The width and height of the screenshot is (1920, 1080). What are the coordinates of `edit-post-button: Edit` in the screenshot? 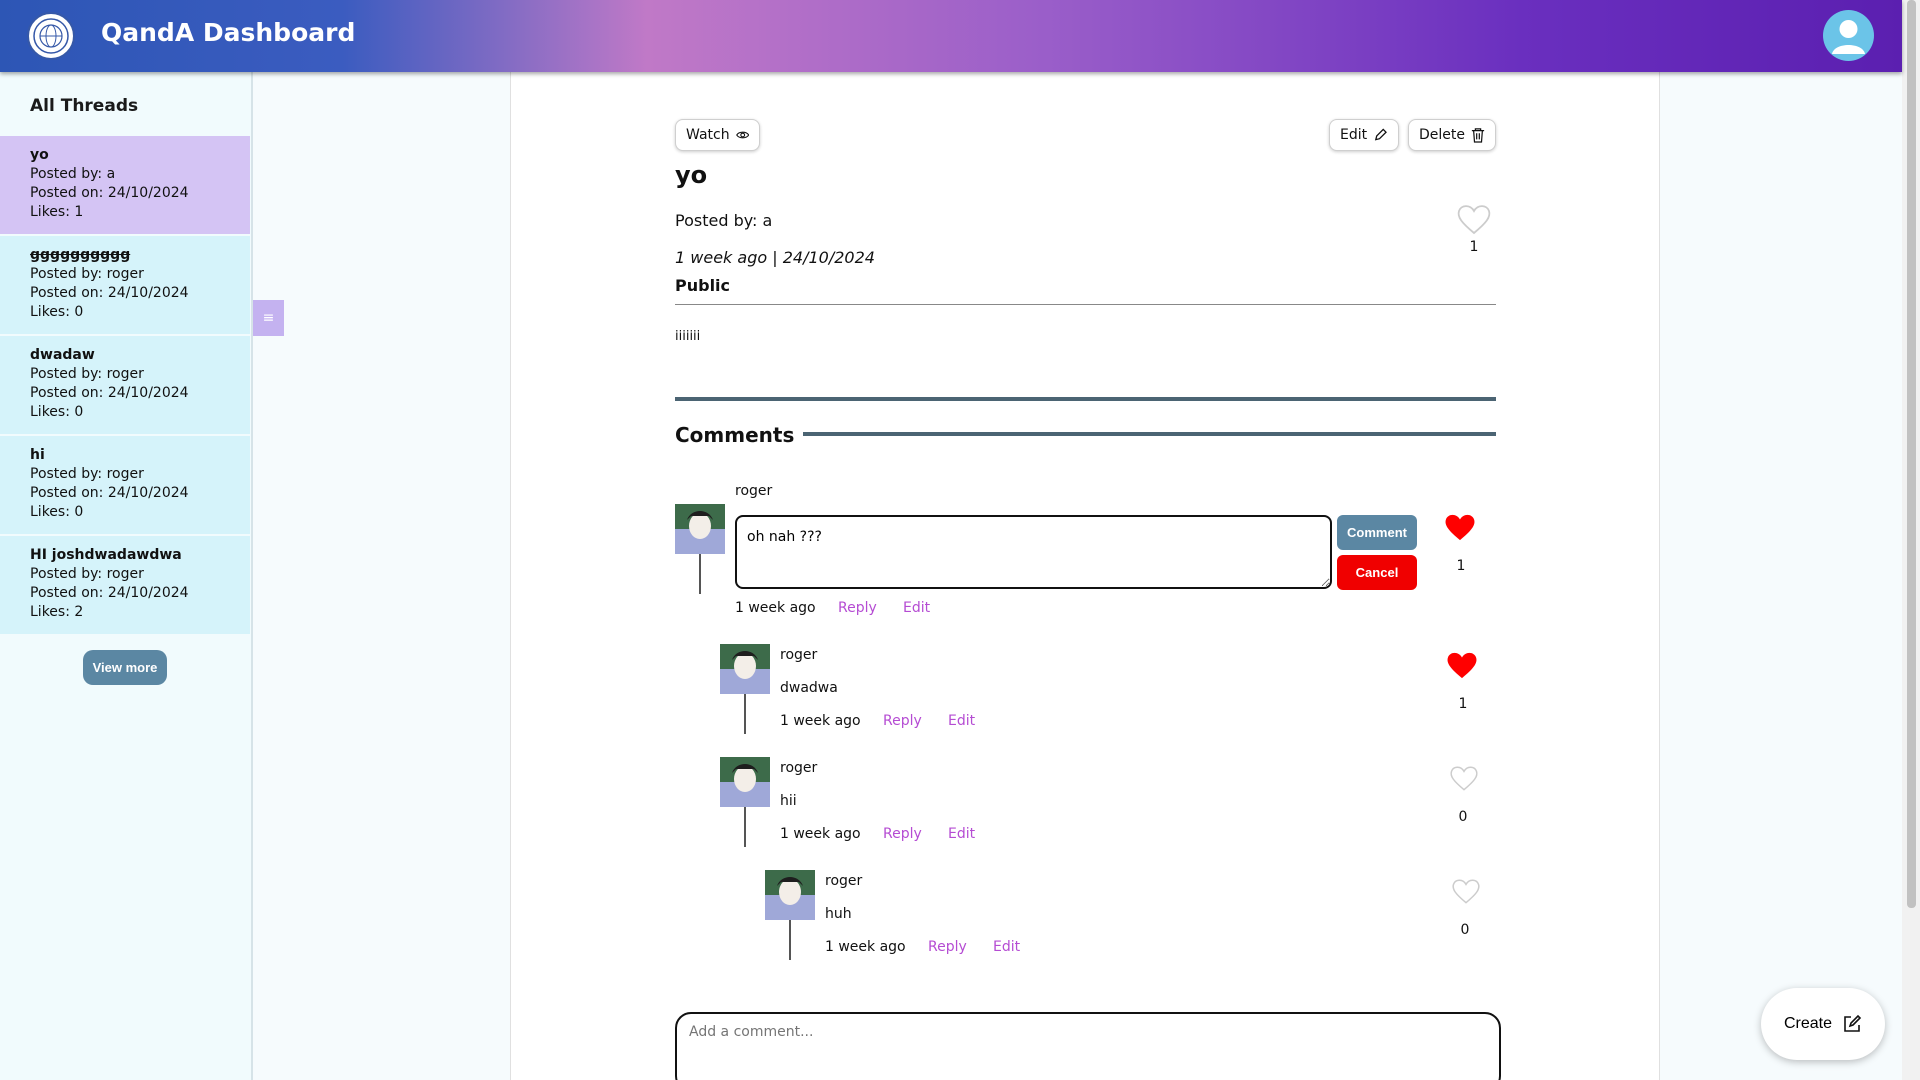 It's located at (1364, 135).